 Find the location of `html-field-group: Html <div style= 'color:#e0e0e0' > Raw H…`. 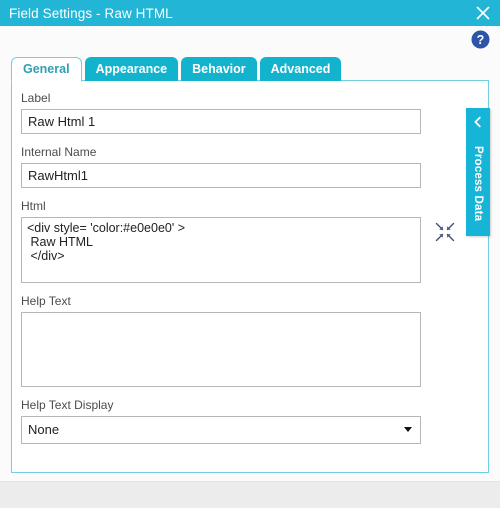

html-field-group: Html <div style= 'color:#e0e0e0' > Raw H… is located at coordinates (238, 241).